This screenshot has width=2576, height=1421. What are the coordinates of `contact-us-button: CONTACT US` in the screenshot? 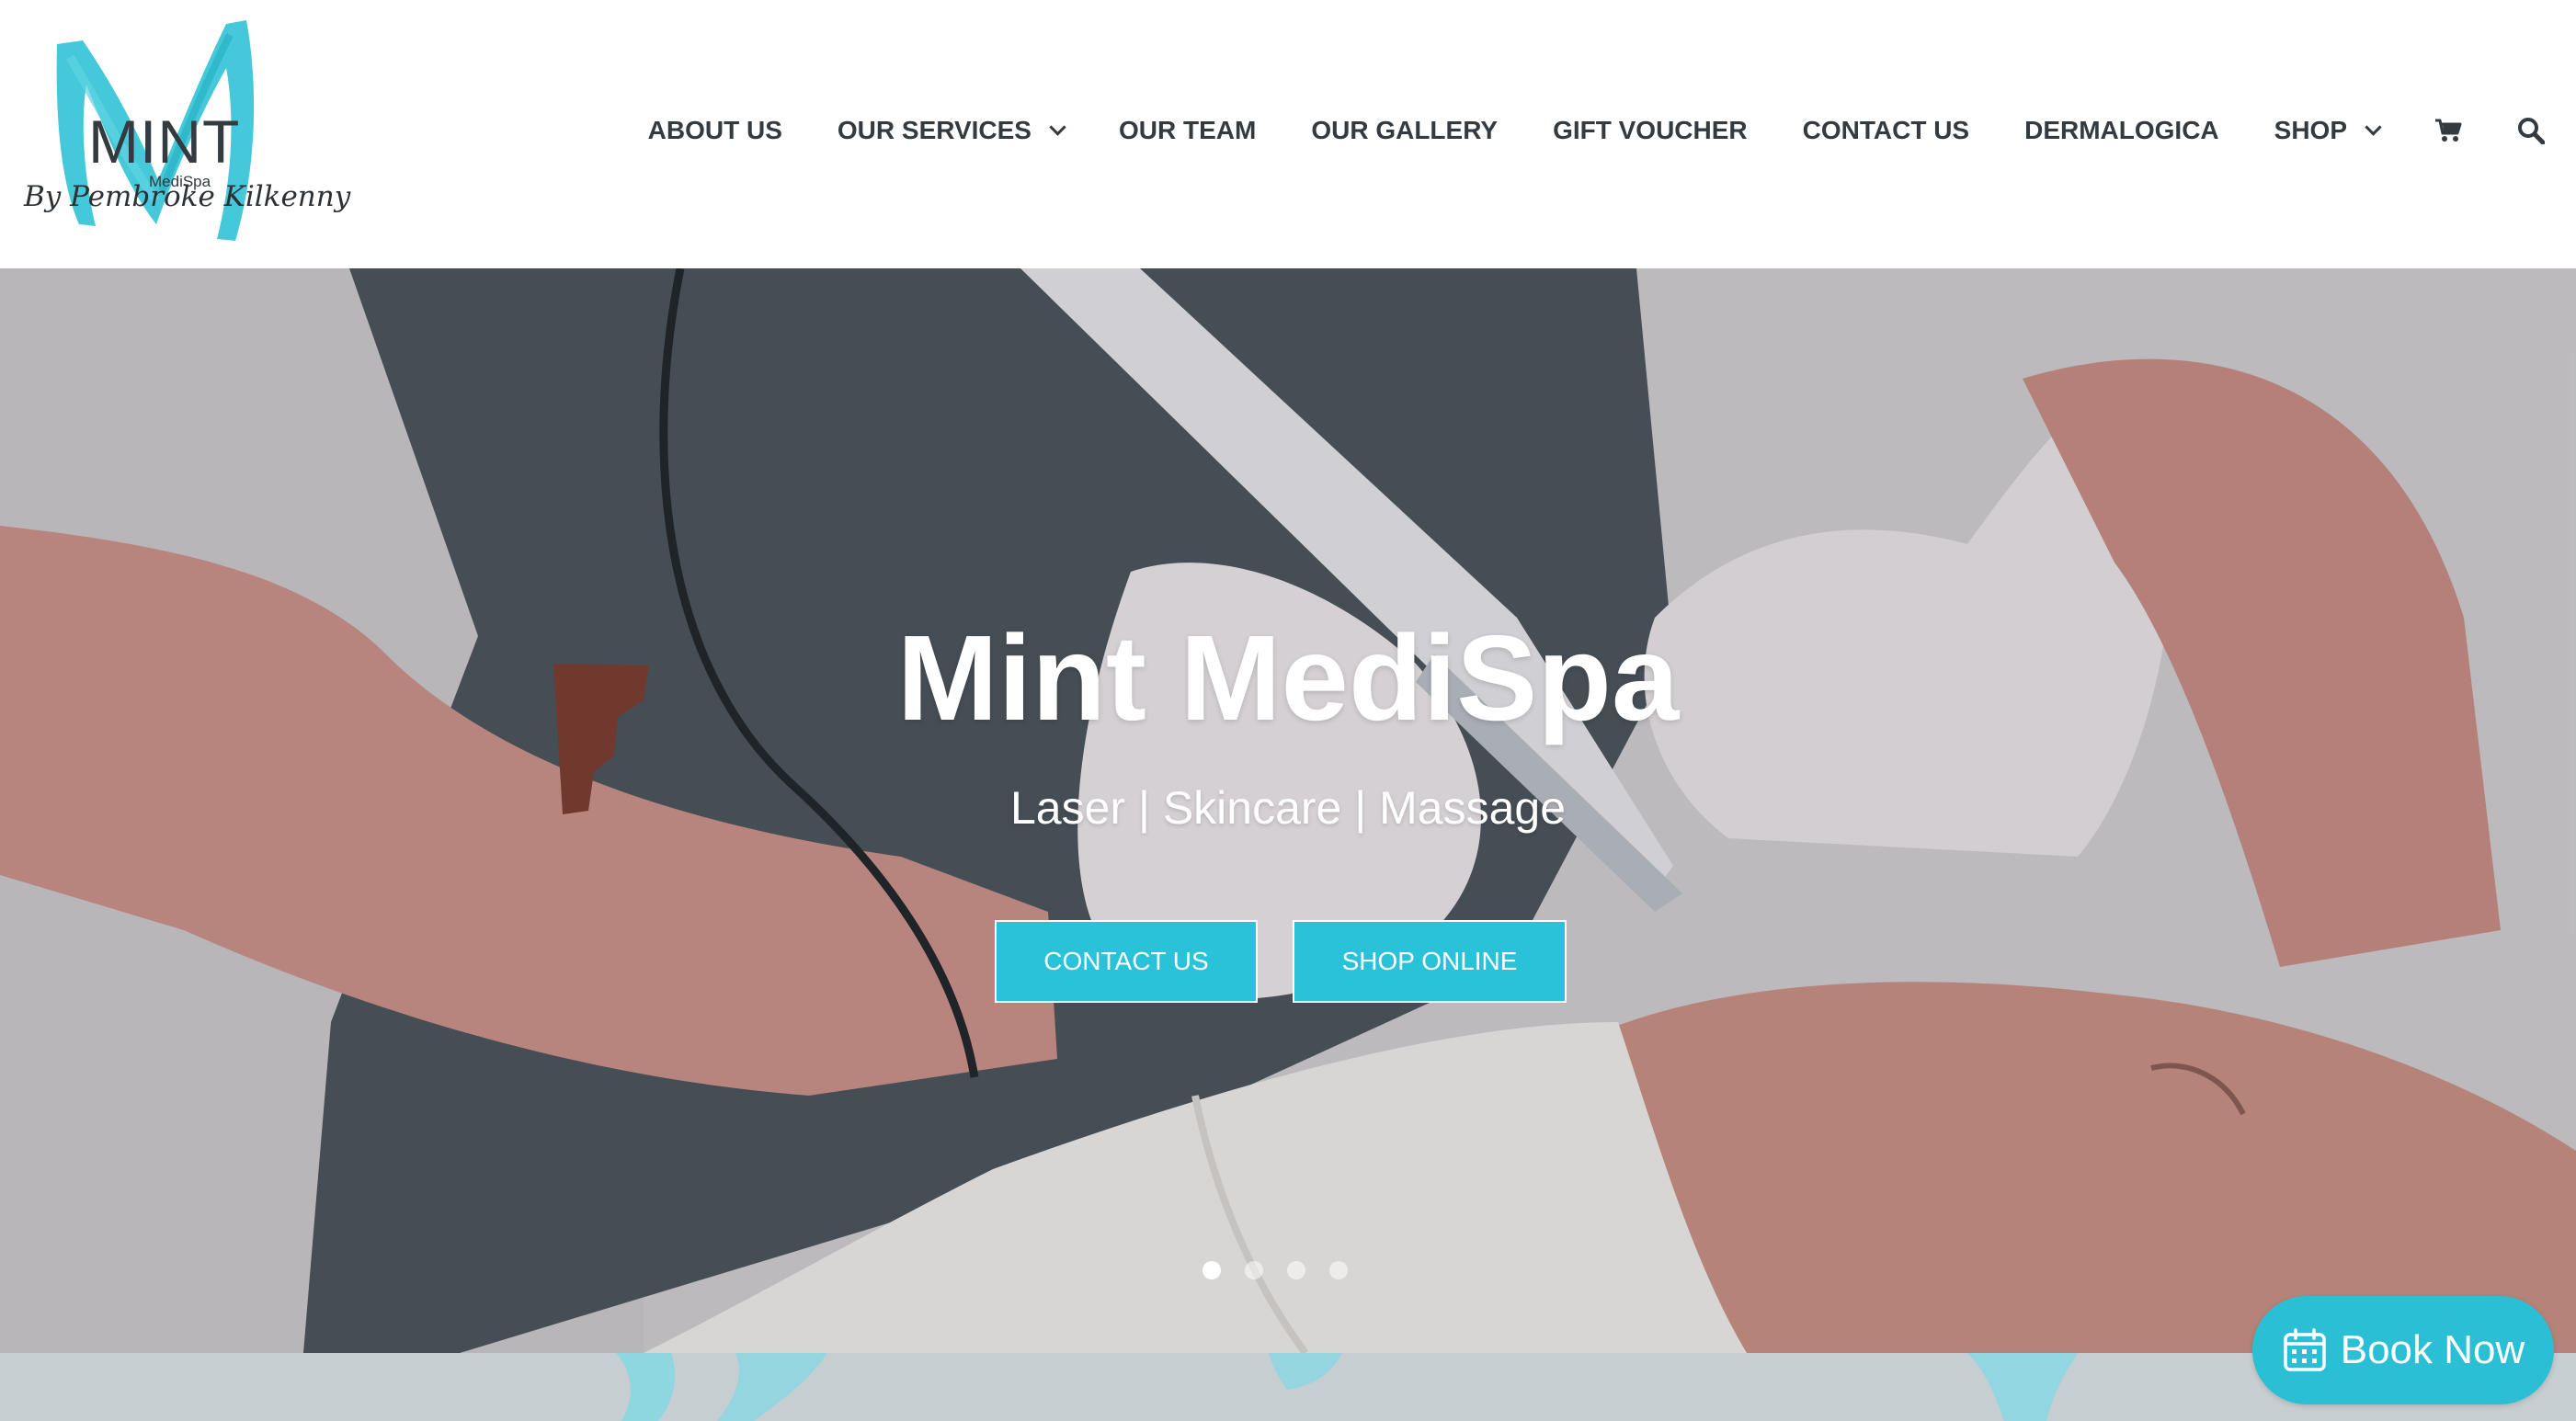 It's located at (1126, 962).